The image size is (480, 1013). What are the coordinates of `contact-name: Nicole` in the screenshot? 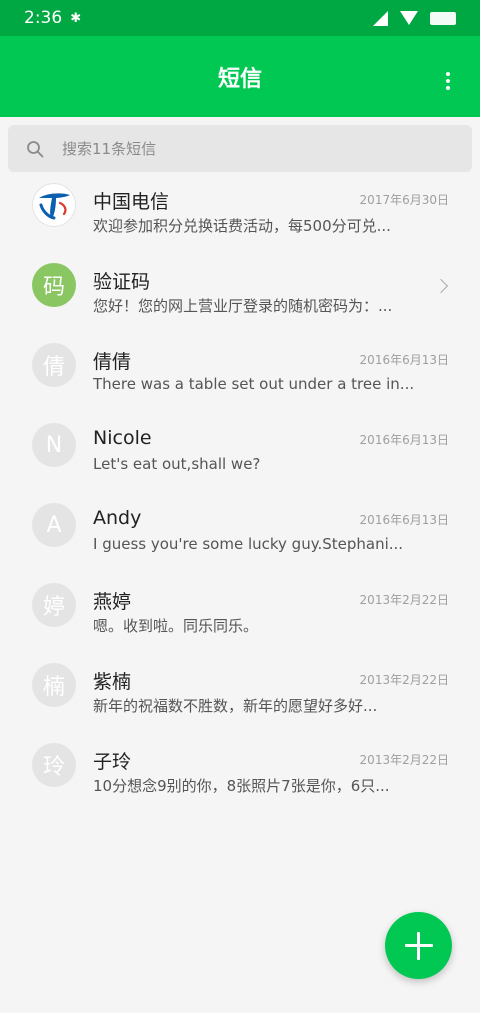 It's located at (122, 438).